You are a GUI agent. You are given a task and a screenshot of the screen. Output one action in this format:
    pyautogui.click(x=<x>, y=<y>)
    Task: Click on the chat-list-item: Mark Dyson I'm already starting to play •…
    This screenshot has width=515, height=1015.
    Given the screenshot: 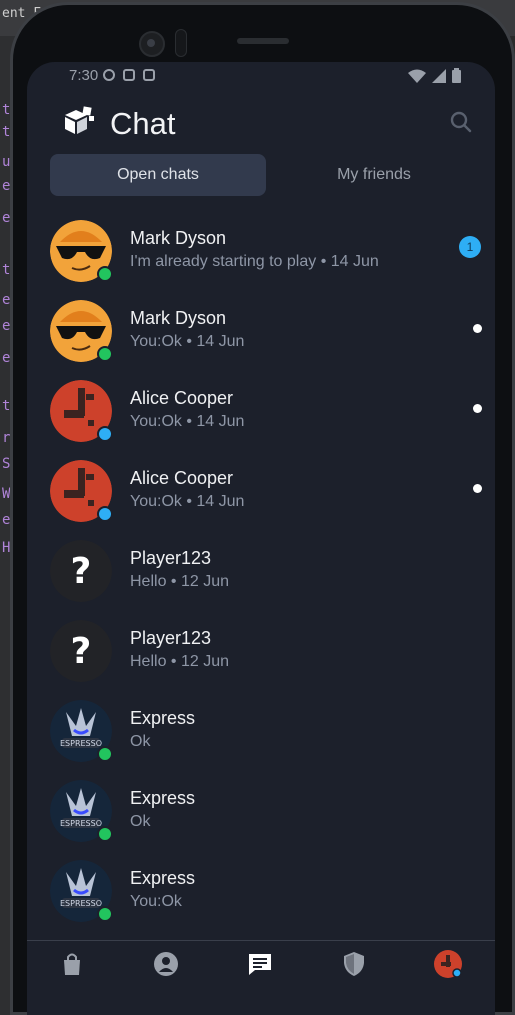 What is the action you would take?
    pyautogui.click(x=261, y=252)
    